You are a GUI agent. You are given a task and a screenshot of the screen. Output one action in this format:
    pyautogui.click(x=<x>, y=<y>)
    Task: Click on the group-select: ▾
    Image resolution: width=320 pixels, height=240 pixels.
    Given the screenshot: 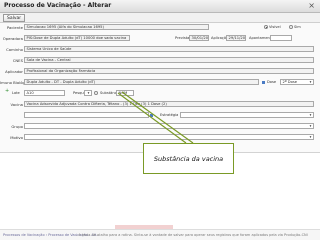 What is the action you would take?
    pyautogui.click(x=169, y=126)
    